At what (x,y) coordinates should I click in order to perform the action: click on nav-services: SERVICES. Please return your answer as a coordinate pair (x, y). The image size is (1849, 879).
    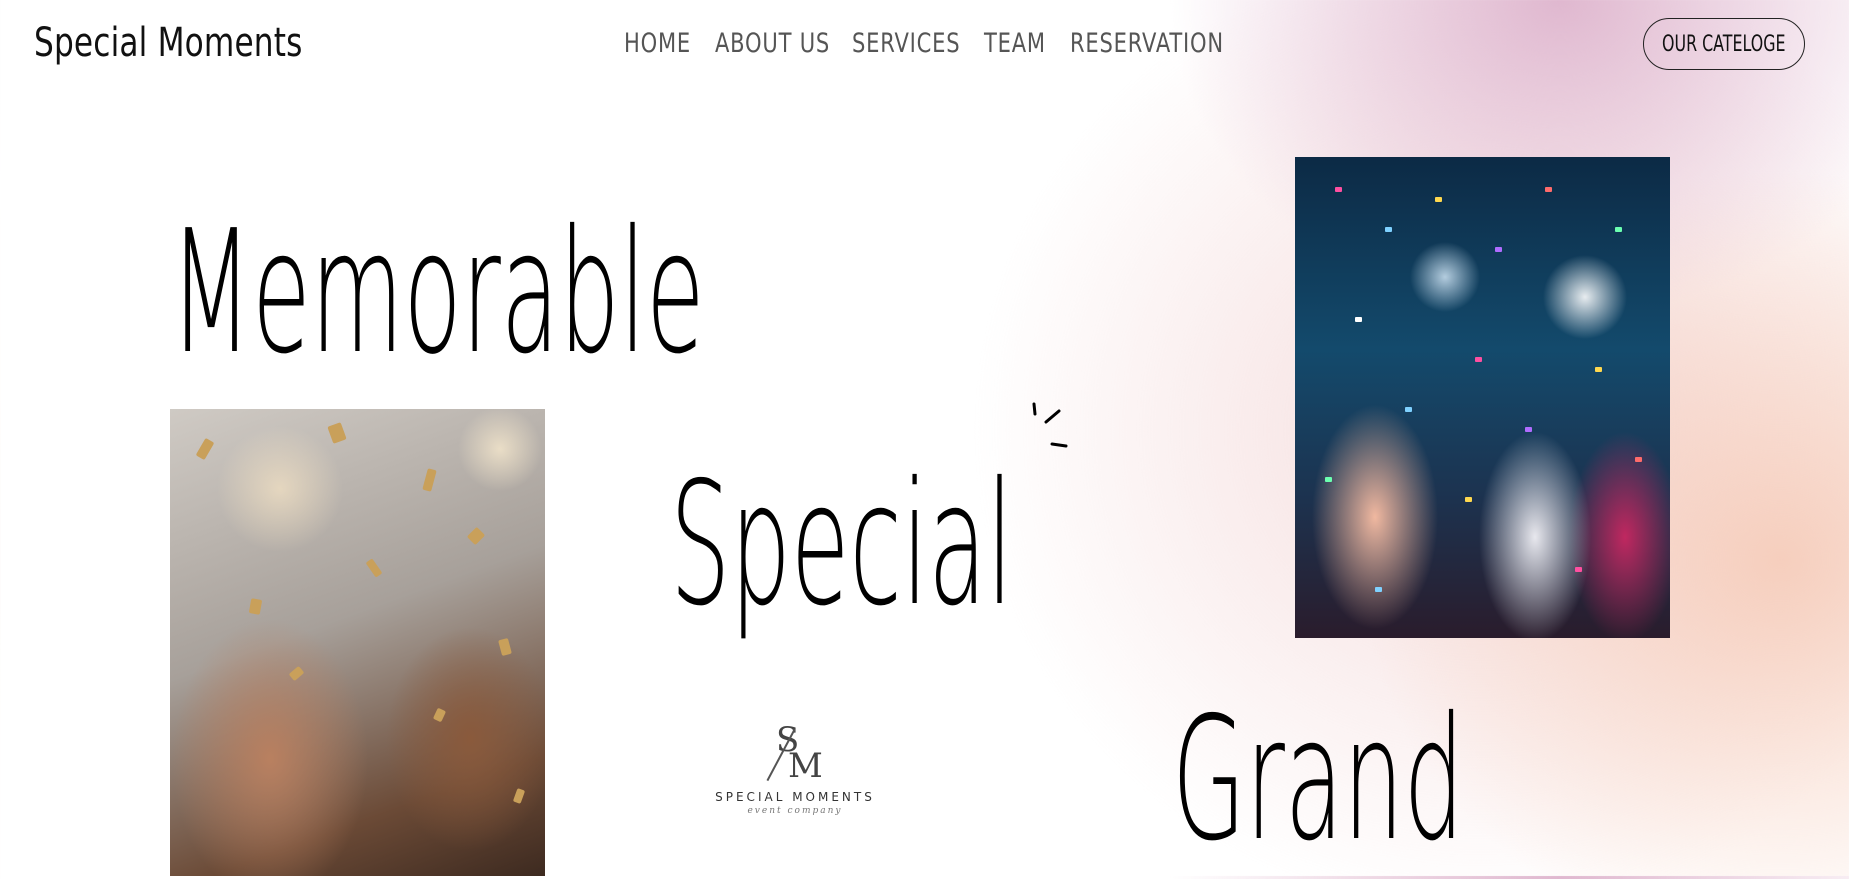
    Looking at the image, I should click on (906, 43).